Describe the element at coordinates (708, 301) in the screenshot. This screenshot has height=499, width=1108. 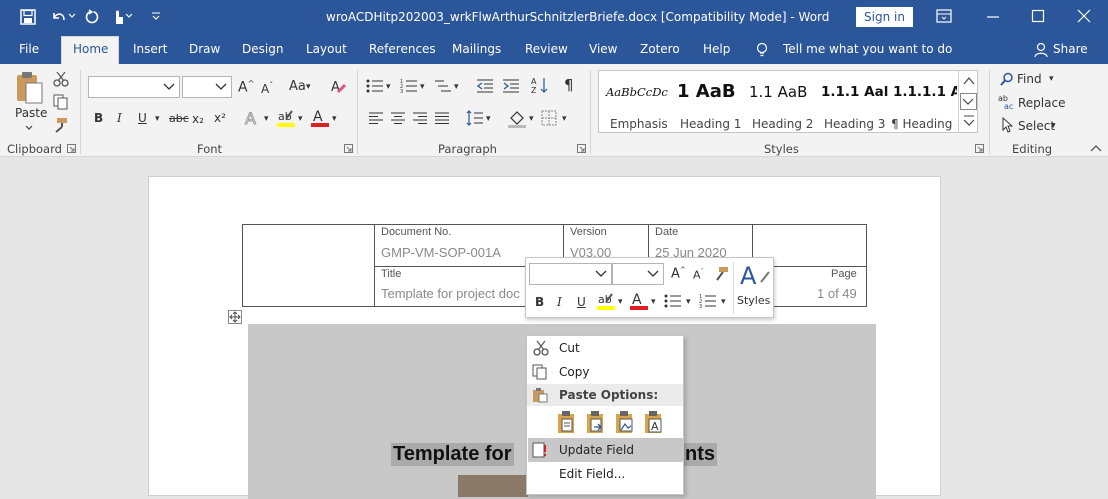
I see `mini-numbering-icon: 123` at that location.